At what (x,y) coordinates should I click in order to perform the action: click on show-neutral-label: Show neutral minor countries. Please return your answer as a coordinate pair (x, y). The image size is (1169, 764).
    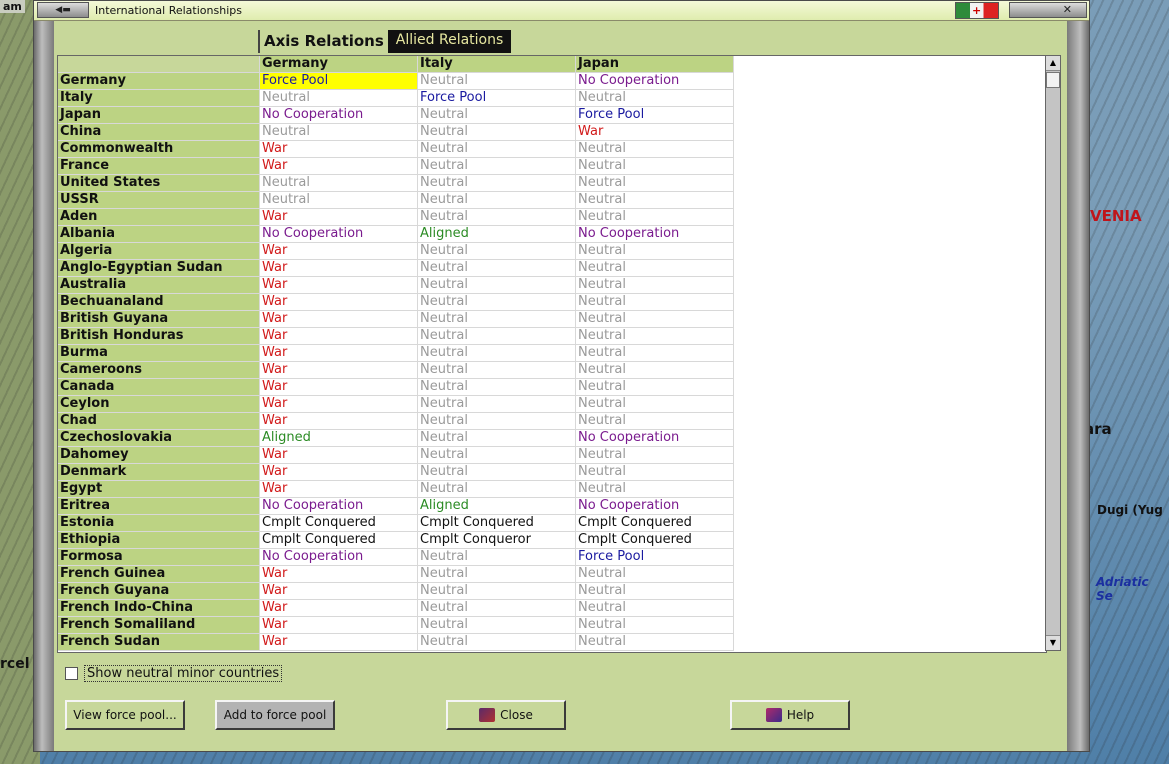
    Looking at the image, I should click on (183, 673).